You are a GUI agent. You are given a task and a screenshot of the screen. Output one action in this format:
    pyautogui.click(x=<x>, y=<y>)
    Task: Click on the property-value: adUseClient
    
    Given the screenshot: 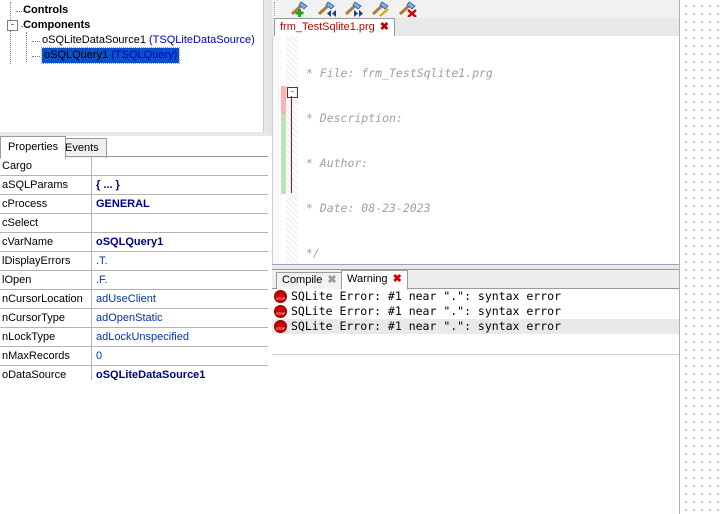 What is the action you would take?
    pyautogui.click(x=180, y=299)
    